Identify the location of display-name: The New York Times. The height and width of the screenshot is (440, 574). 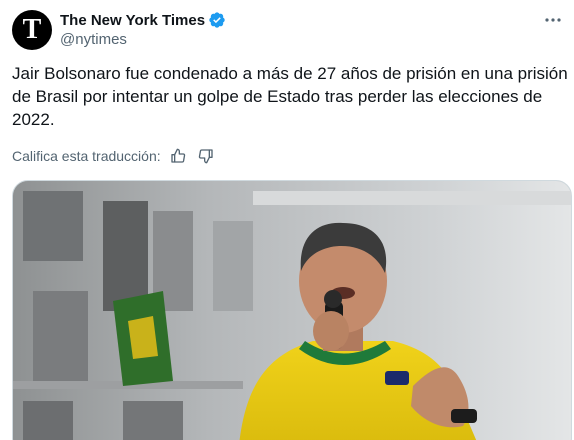
(132, 20).